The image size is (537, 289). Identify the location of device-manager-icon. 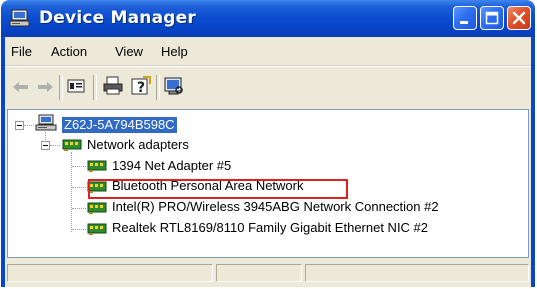
(19, 18).